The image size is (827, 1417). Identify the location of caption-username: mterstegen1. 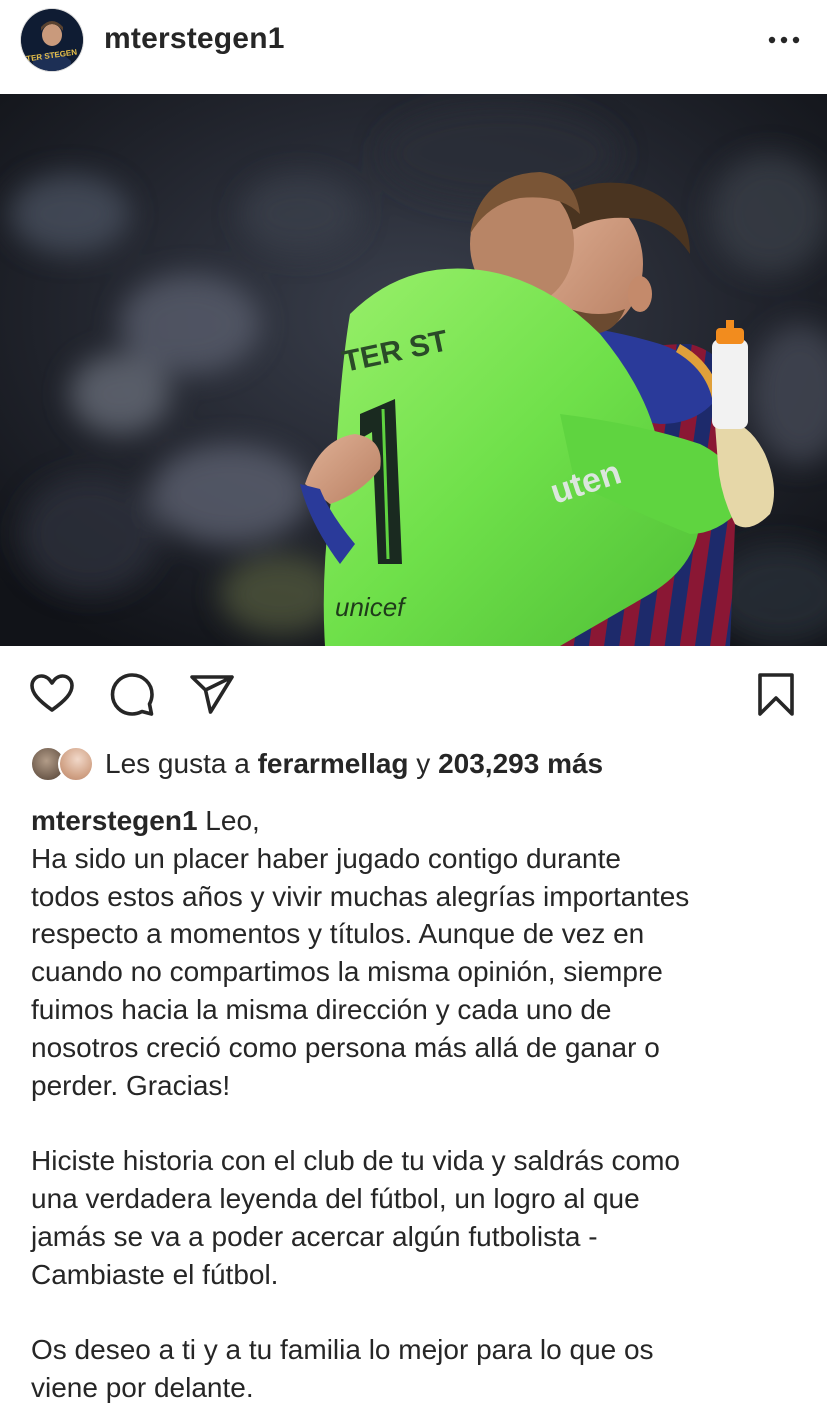
(114, 820).